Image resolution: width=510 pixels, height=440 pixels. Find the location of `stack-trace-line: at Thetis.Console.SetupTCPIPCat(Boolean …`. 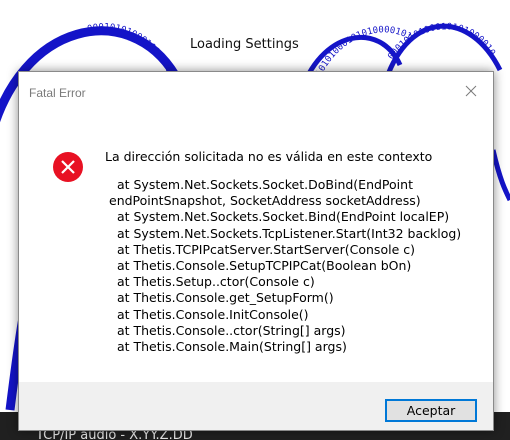

stack-trace-line: at Thetis.Console.SetupTCPIPCat(Boolean … is located at coordinates (260, 266).